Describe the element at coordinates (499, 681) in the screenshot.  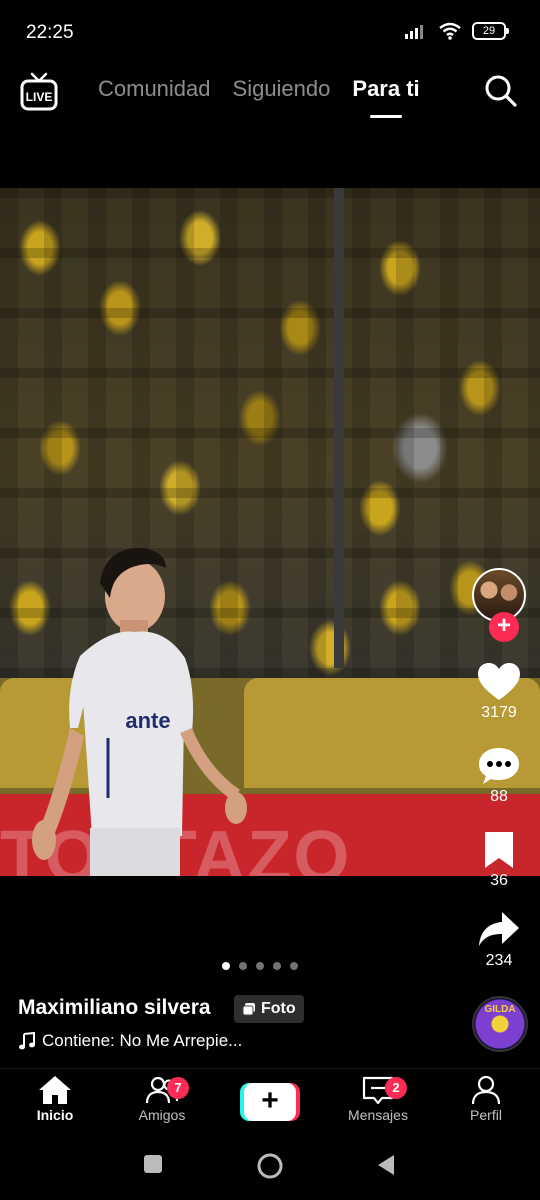
I see `heart-icon` at that location.